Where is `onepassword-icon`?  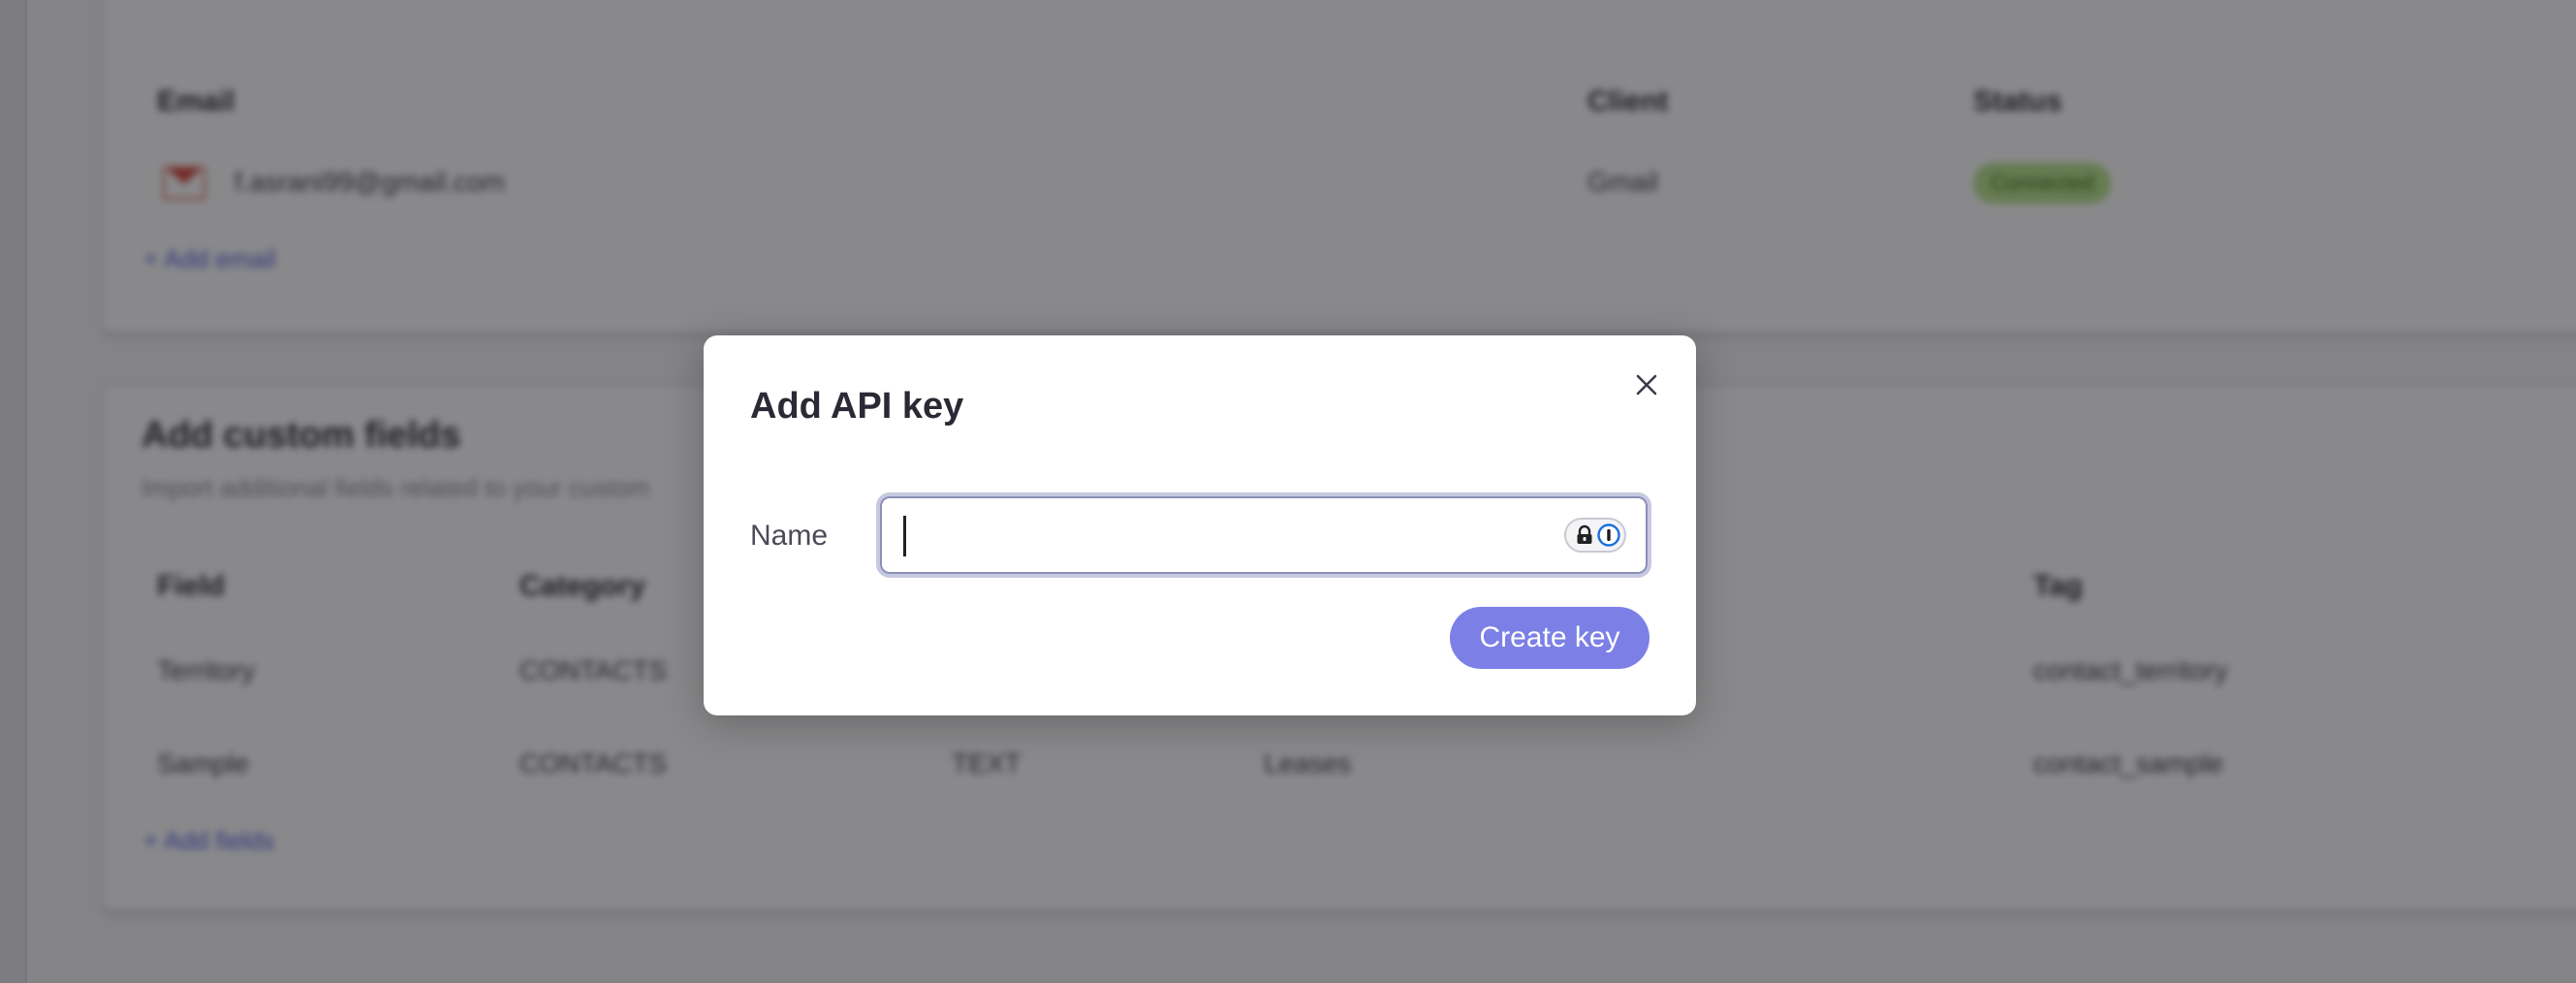
onepassword-icon is located at coordinates (1608, 535).